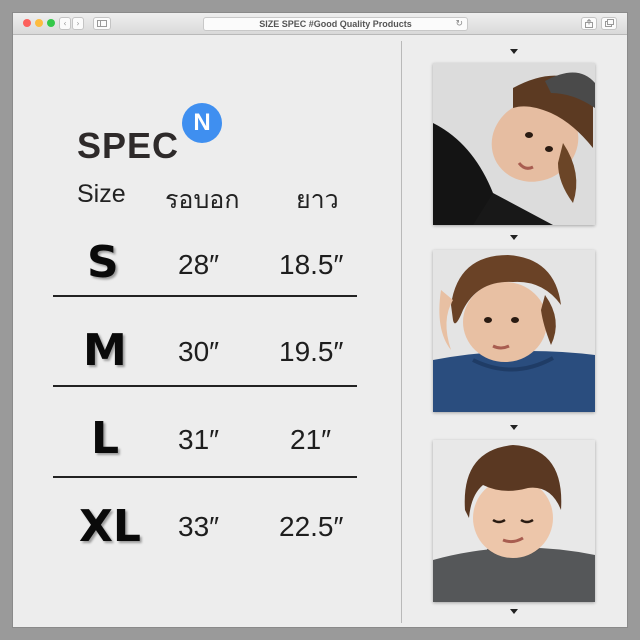 The width and height of the screenshot is (640, 640). I want to click on size-label: S, so click(103, 262).